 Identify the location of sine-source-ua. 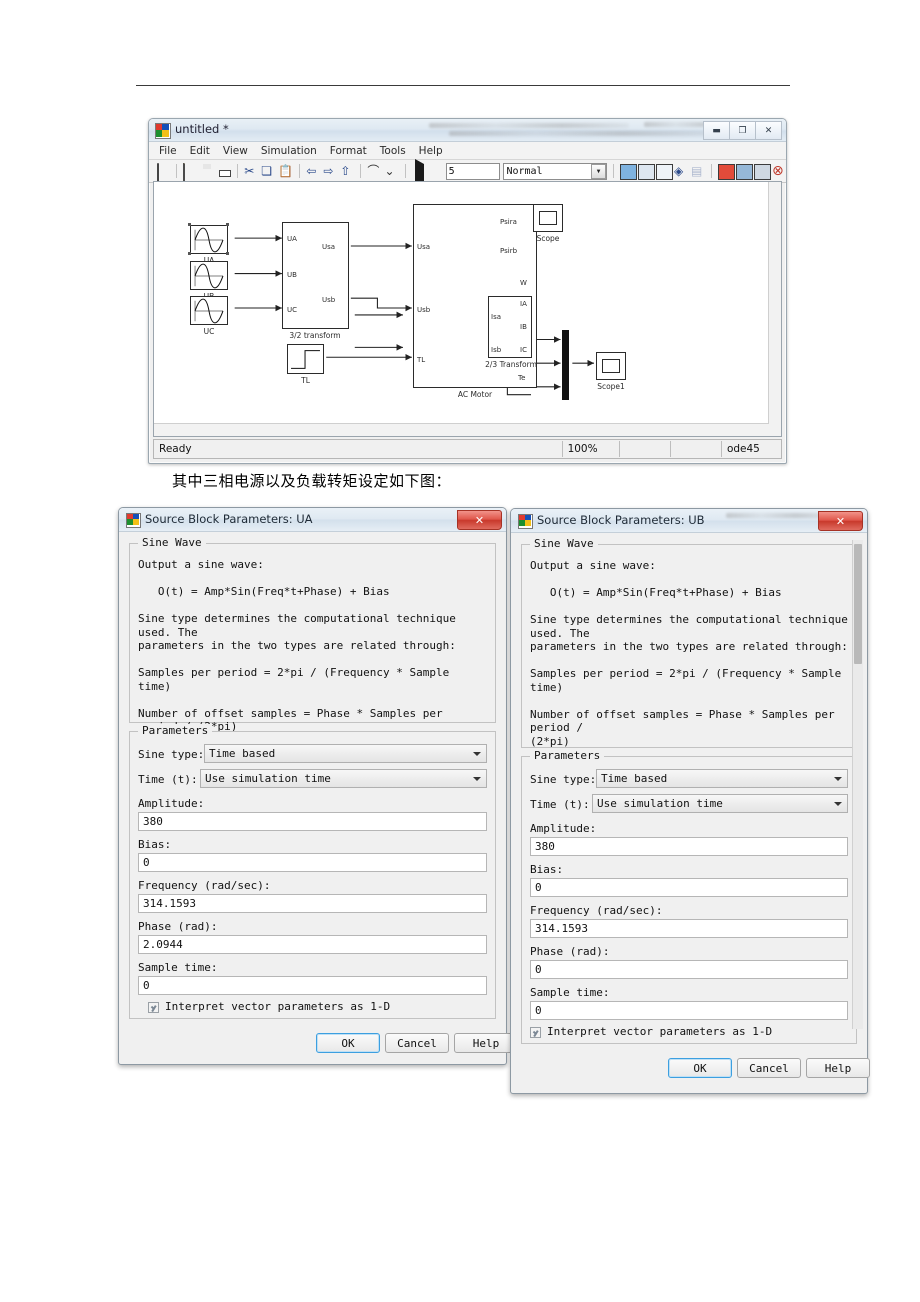
(209, 239).